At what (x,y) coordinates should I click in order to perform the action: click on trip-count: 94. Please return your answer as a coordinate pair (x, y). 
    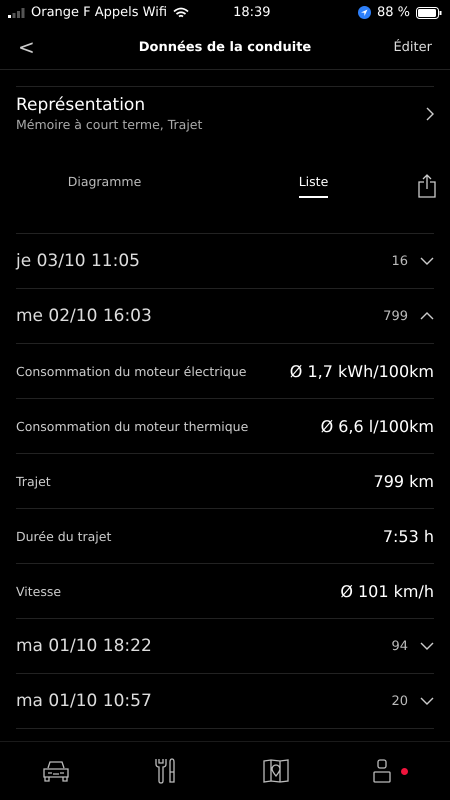
    Looking at the image, I should click on (399, 646).